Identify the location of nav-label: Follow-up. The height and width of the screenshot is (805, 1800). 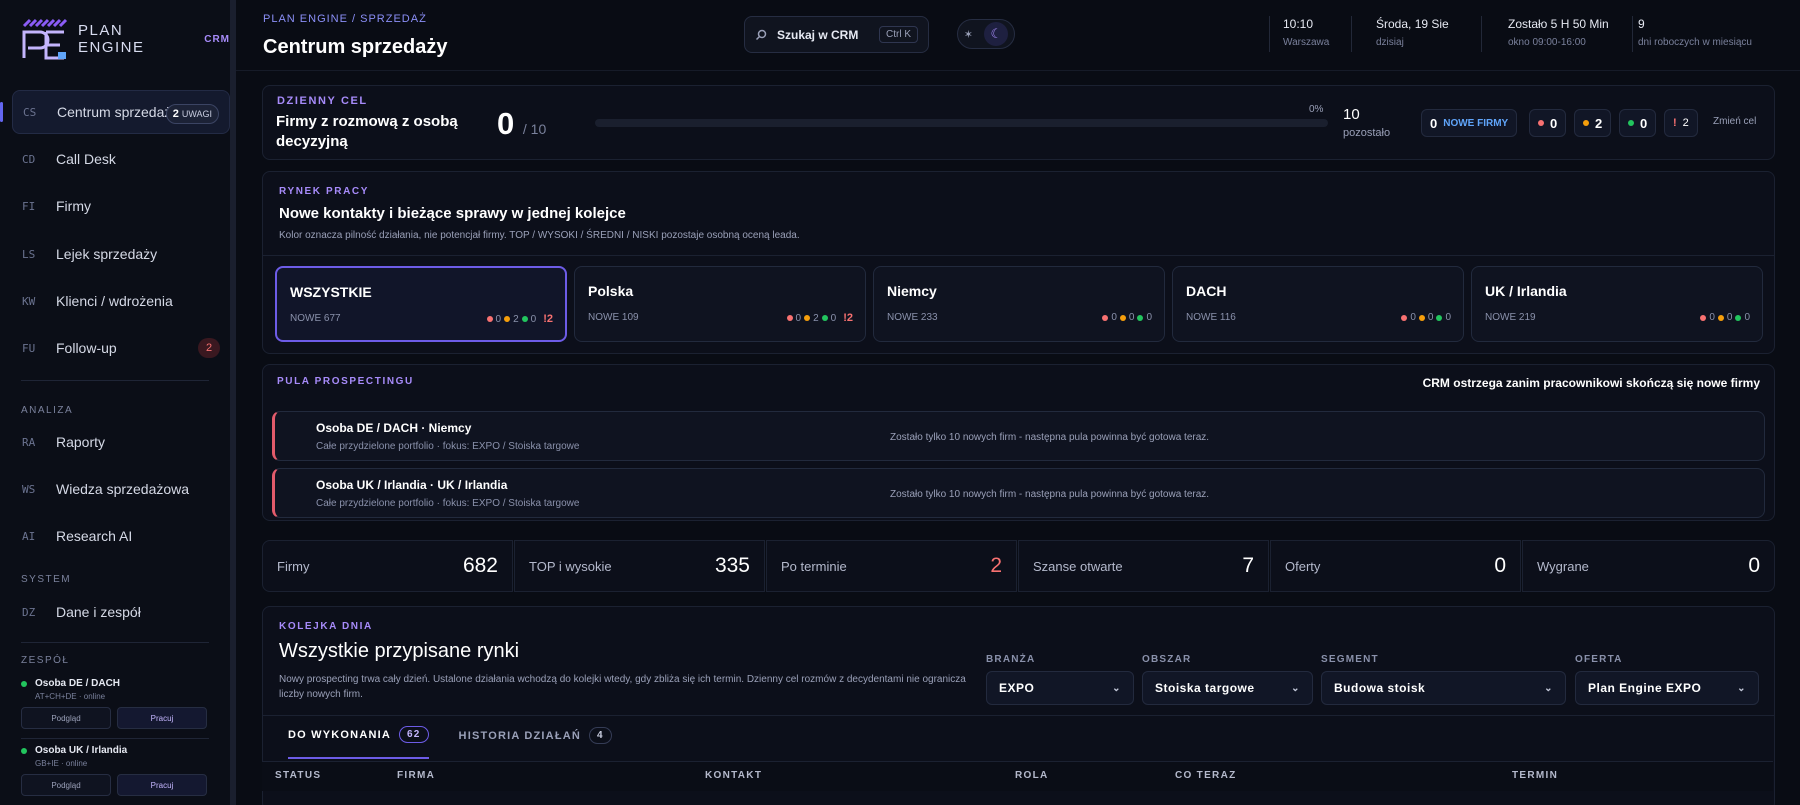
(86, 348).